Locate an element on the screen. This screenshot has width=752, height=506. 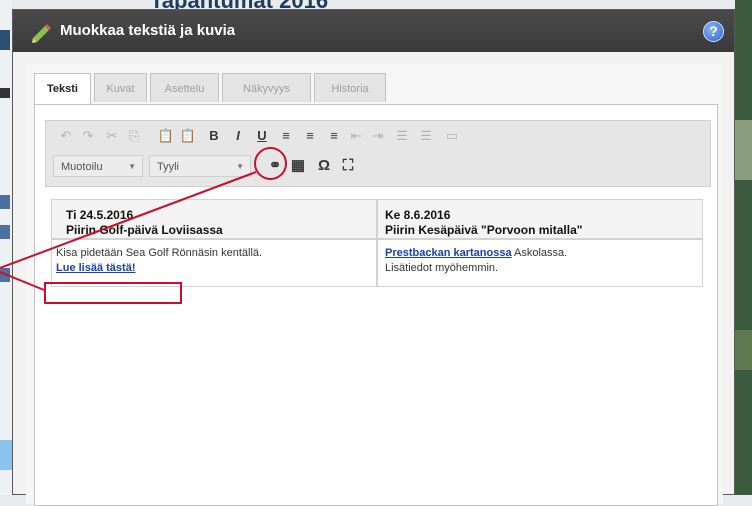
annotation-lines is located at coordinates (128, 231).